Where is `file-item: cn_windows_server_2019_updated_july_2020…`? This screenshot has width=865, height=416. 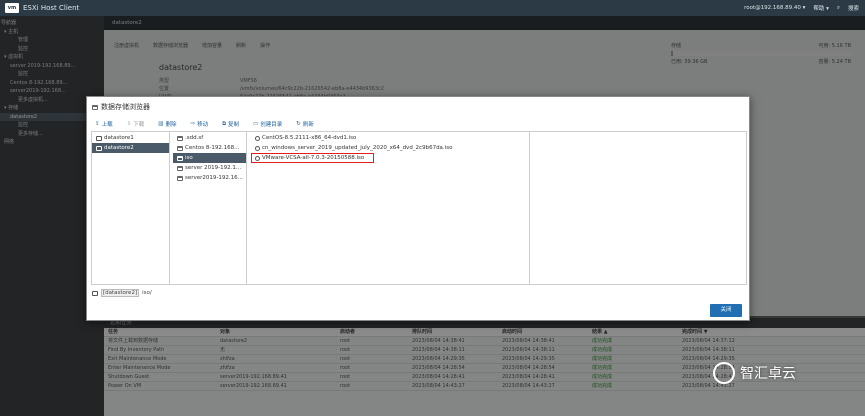
file-item: cn_windows_server_2019_updated_july_2020… is located at coordinates (390, 148).